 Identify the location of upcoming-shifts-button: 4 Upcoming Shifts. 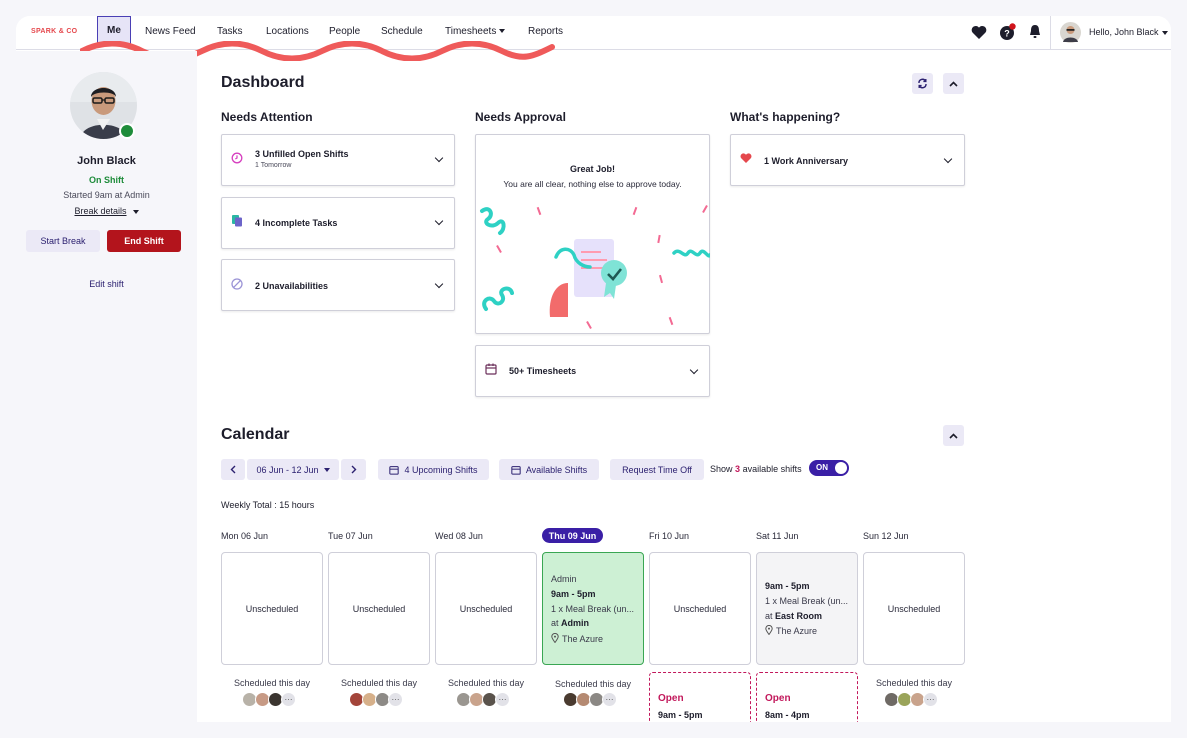
(433, 469).